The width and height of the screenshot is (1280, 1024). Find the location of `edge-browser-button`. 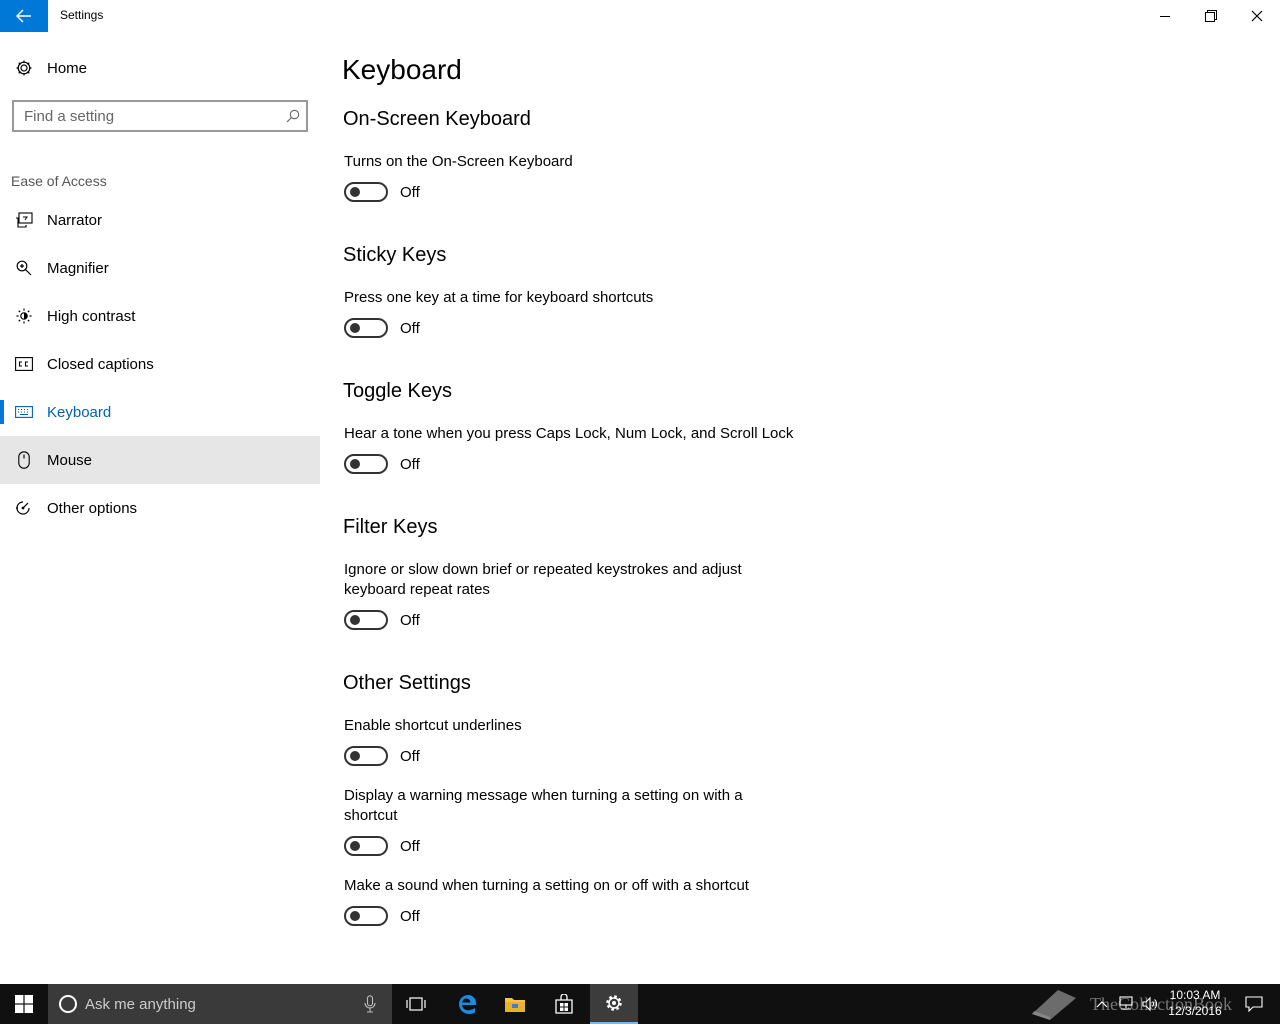

edge-browser-button is located at coordinates (467, 1004).